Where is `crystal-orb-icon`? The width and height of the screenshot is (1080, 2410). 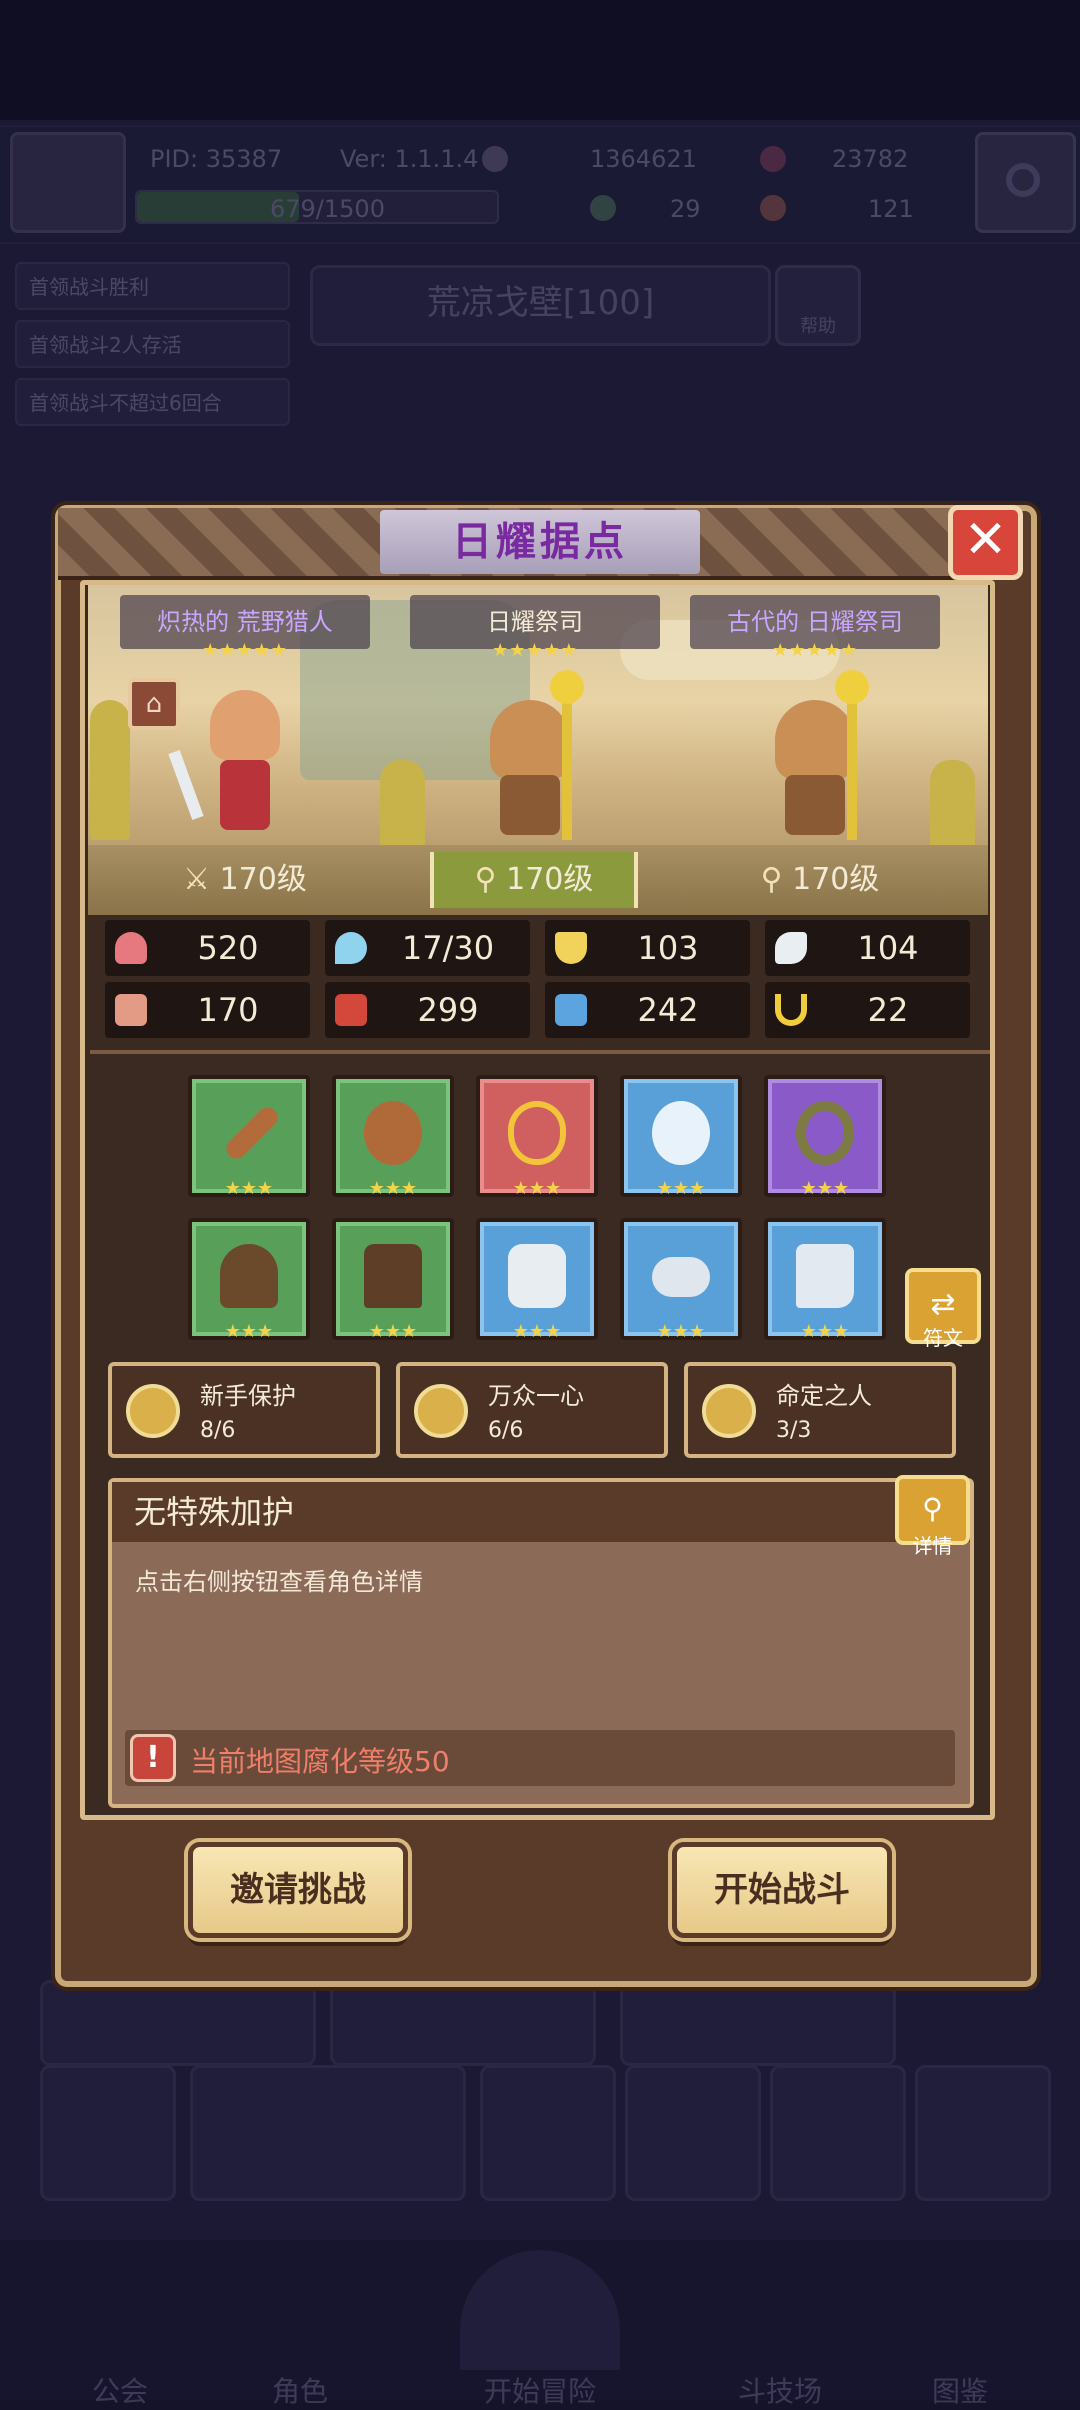 crystal-orb-icon is located at coordinates (681, 1133).